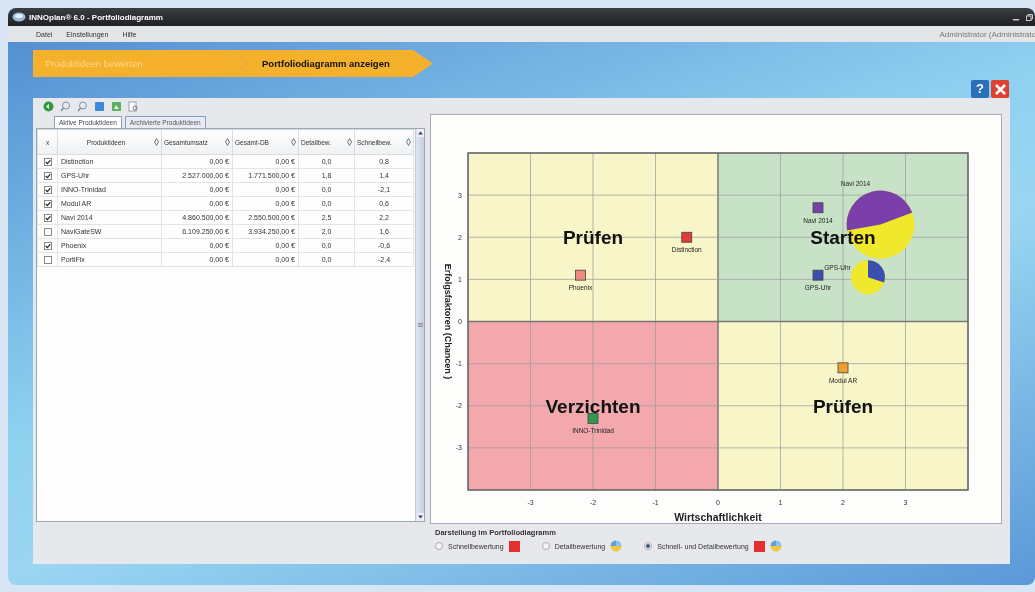 This screenshot has width=1035, height=592. What do you see at coordinates (980, 89) in the screenshot?
I see `help-button: ?` at bounding box center [980, 89].